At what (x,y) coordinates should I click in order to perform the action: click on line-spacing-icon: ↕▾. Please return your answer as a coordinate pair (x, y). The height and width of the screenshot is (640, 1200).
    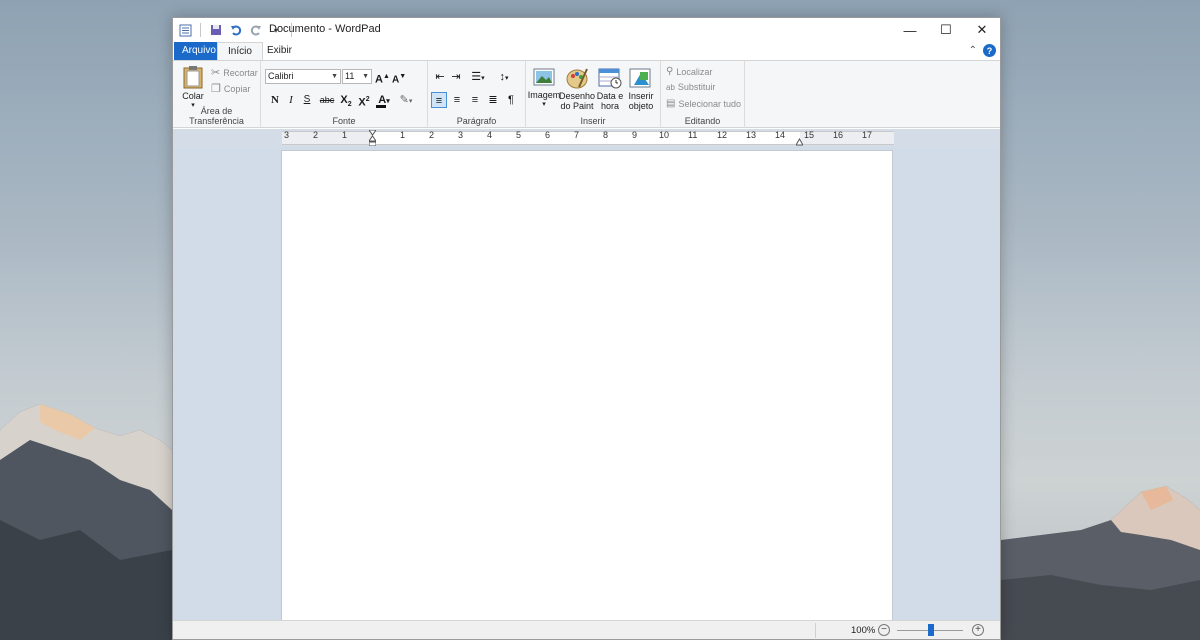
    Looking at the image, I should click on (504, 77).